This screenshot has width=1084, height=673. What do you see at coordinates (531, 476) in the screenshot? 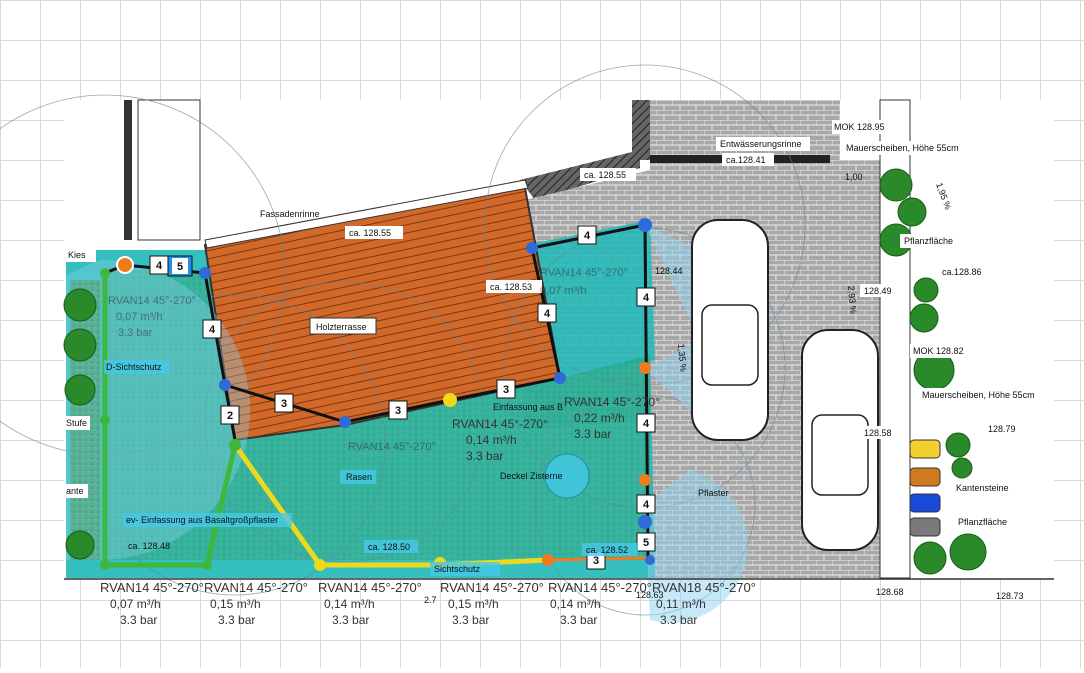
I see `label-deckel-zisterne: Deckel Zisterne` at bounding box center [531, 476].